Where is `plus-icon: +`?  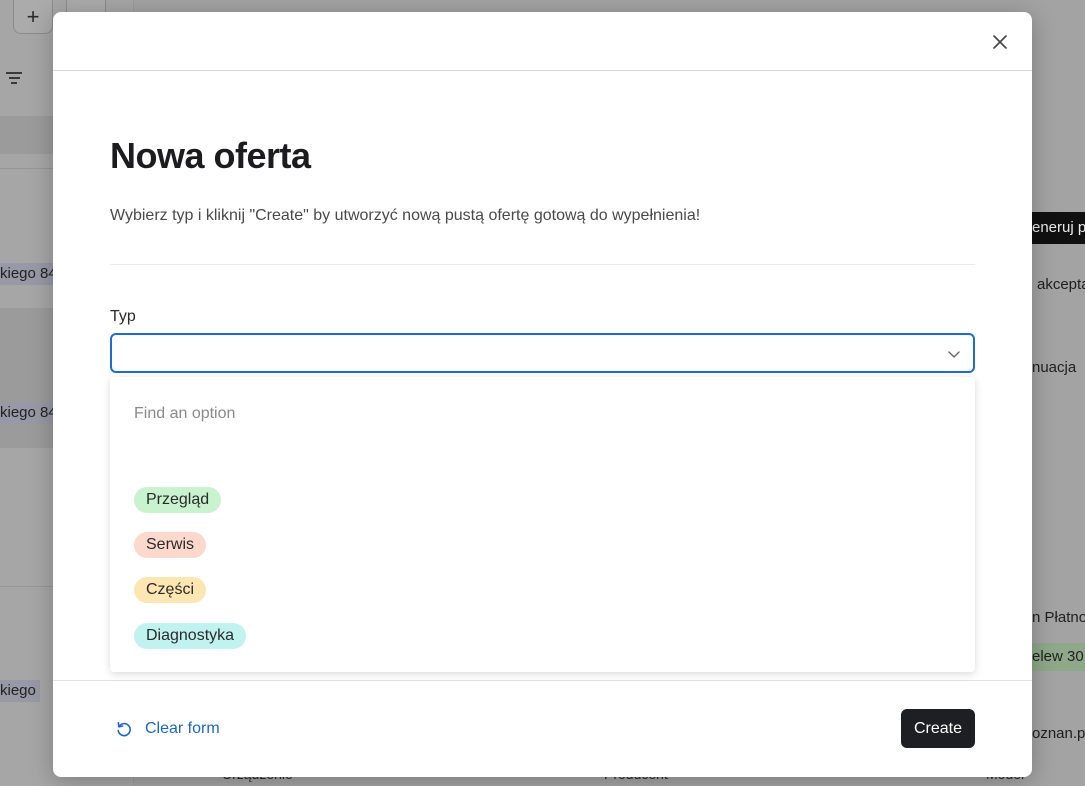
plus-icon: + is located at coordinates (33, 17).